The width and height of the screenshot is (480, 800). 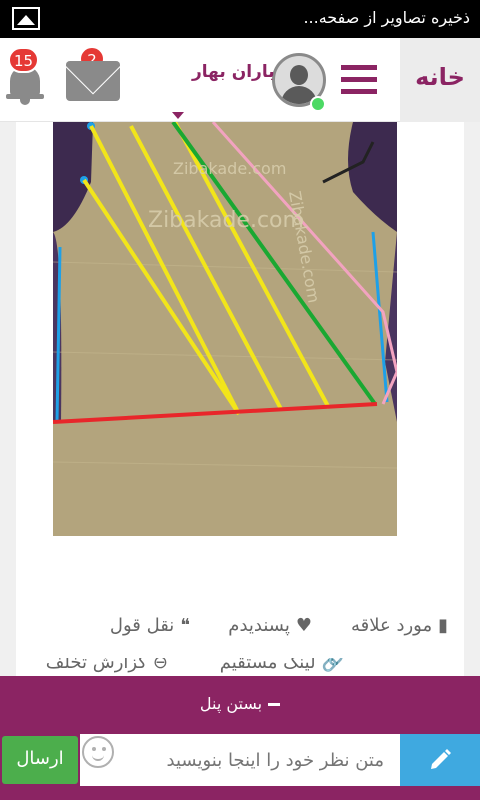 I want to click on user-name: باران بهار, so click(x=233, y=72).